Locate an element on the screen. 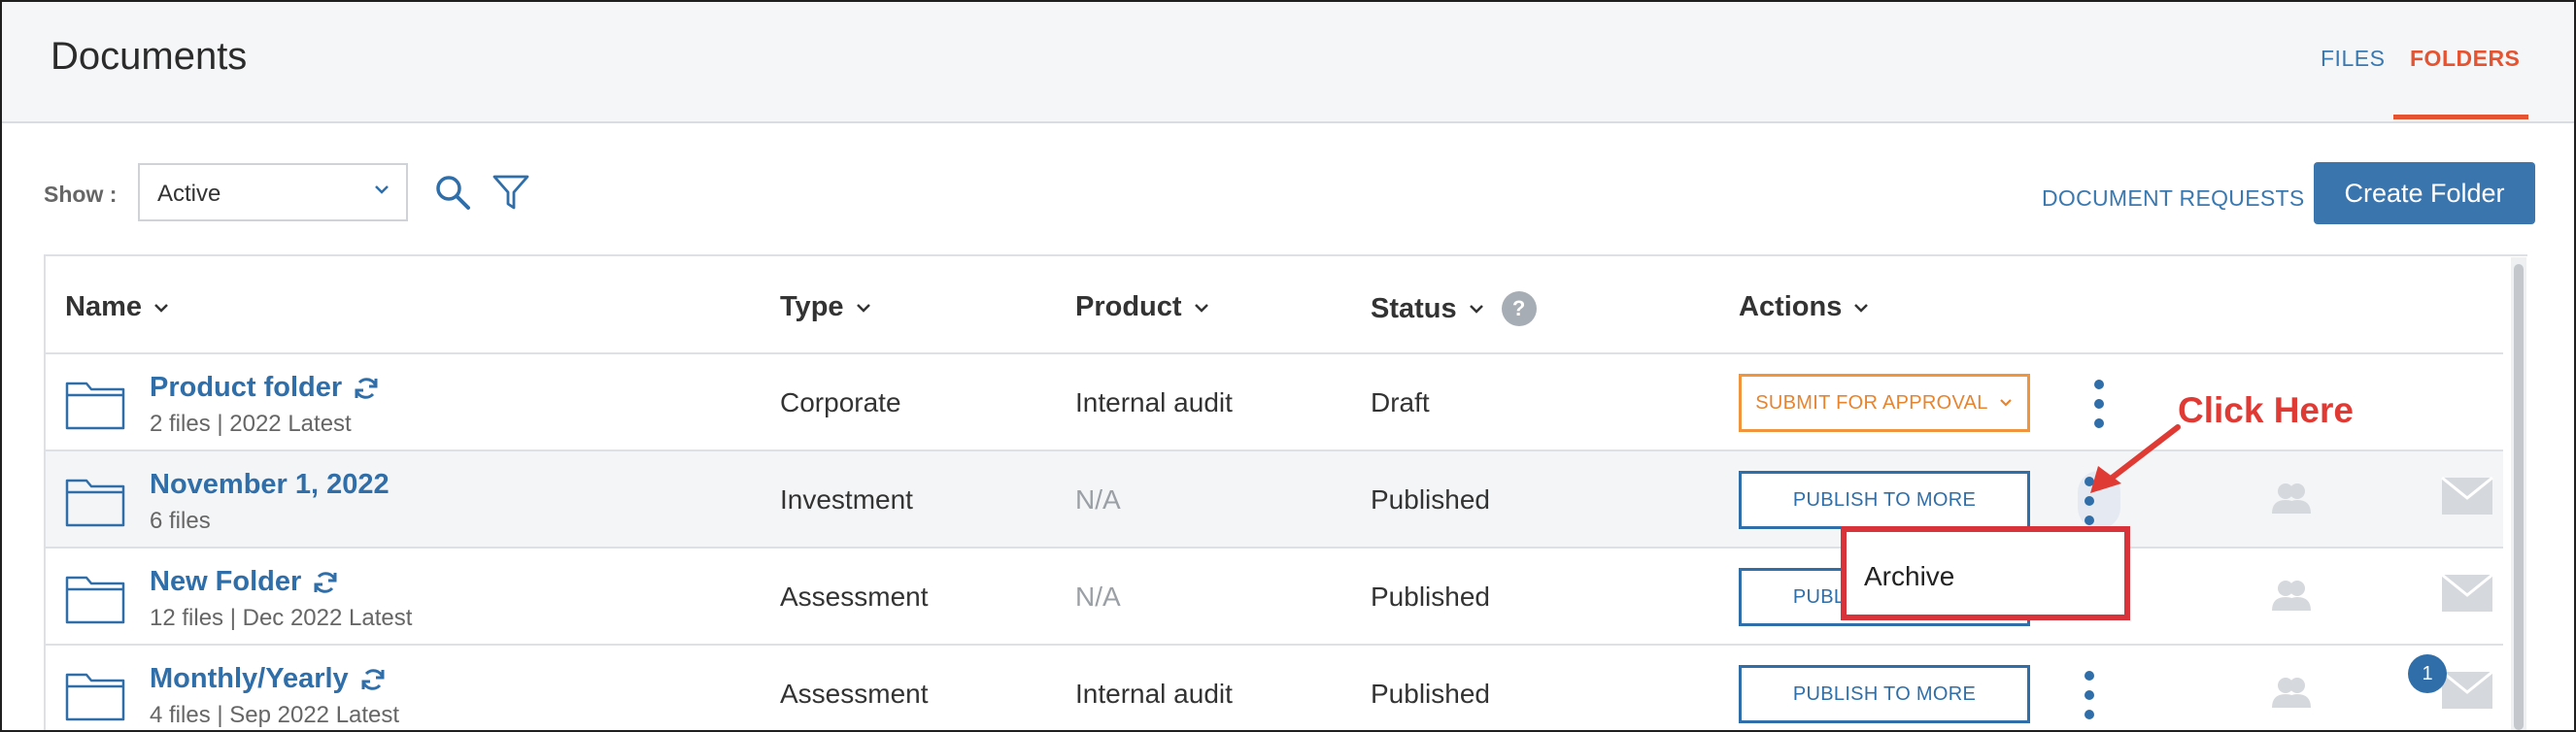 Image resolution: width=2576 pixels, height=732 pixels. column-header-type: Type is located at coordinates (826, 307).